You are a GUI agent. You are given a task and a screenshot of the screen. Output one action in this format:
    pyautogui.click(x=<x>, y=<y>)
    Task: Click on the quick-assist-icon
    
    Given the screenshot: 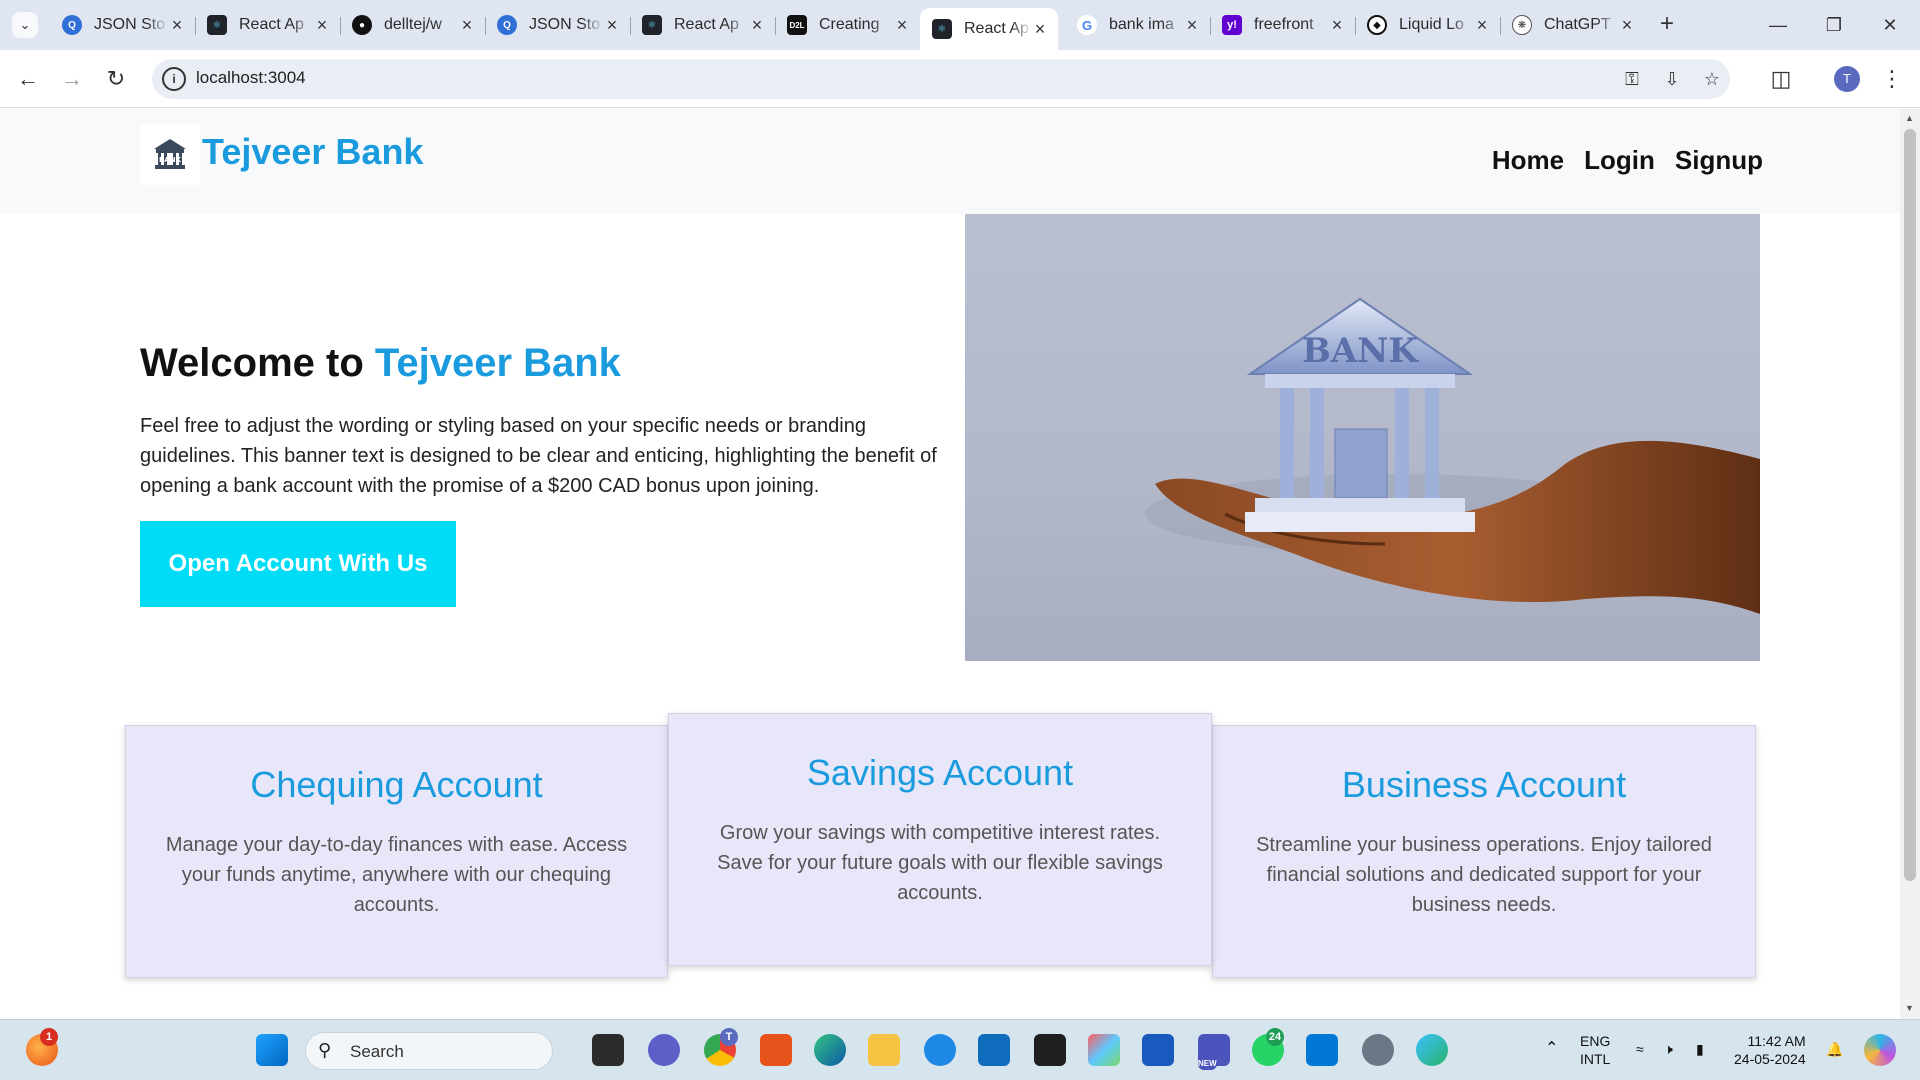 What is the action you would take?
    pyautogui.click(x=940, y=1050)
    